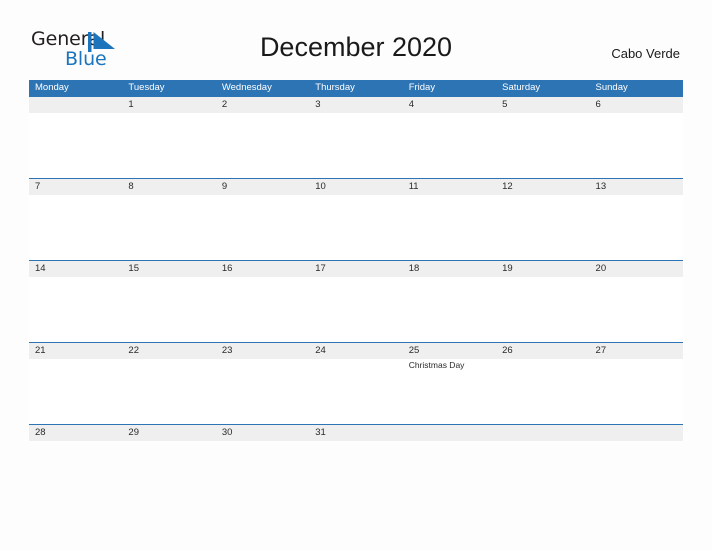 The image size is (712, 550). Describe the element at coordinates (75, 433) in the screenshot. I see `day-number: 28` at that location.